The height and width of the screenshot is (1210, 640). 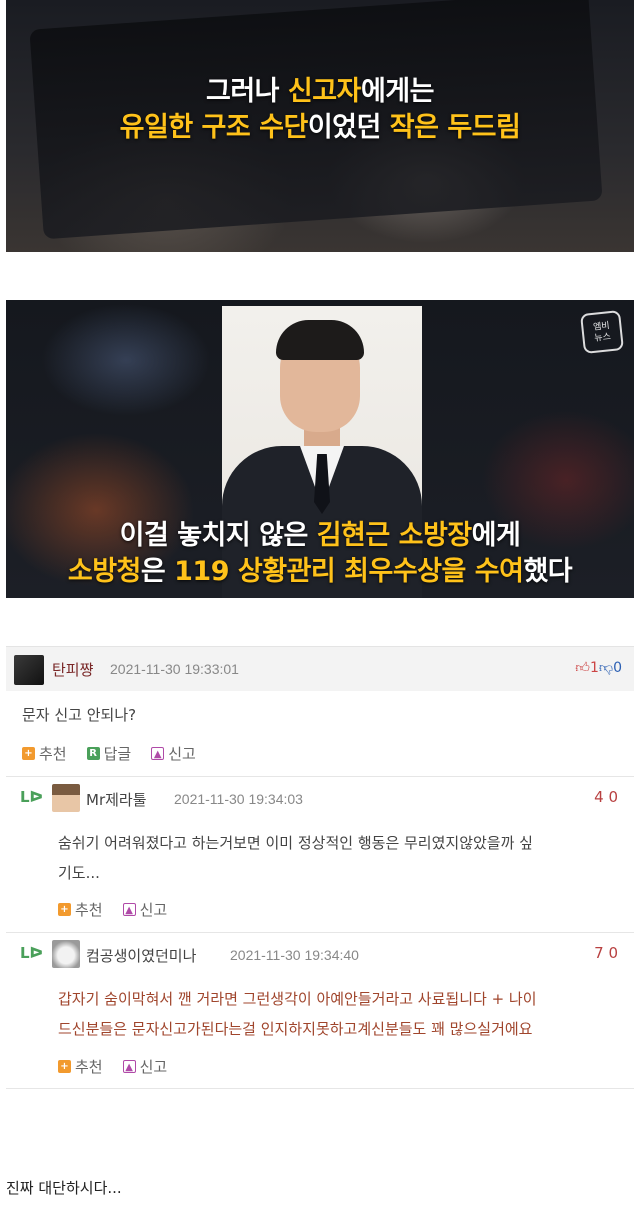 What do you see at coordinates (455, 127) in the screenshot?
I see `caption-highlight: 작은 두드림` at bounding box center [455, 127].